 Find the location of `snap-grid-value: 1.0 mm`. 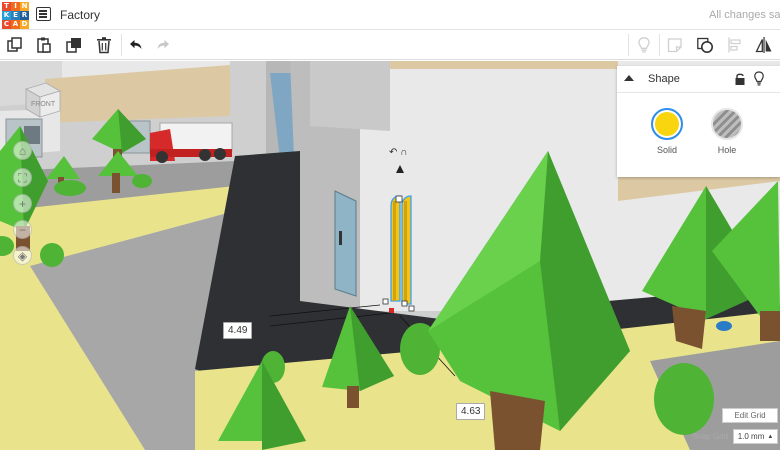

snap-grid-value: 1.0 mm is located at coordinates (751, 436).